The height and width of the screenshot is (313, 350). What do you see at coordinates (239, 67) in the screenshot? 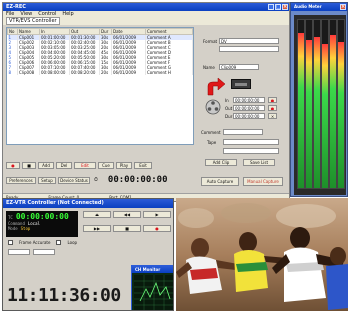
I see `clip-name-field: Clip009` at bounding box center [239, 67].